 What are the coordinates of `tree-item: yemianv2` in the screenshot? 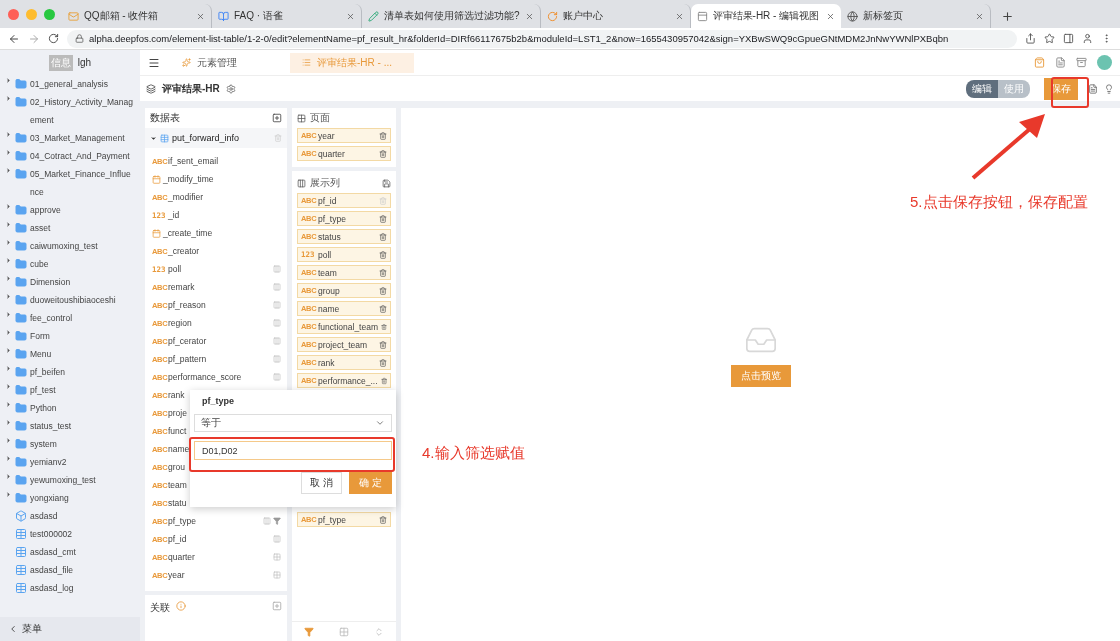 It's located at (82, 462).